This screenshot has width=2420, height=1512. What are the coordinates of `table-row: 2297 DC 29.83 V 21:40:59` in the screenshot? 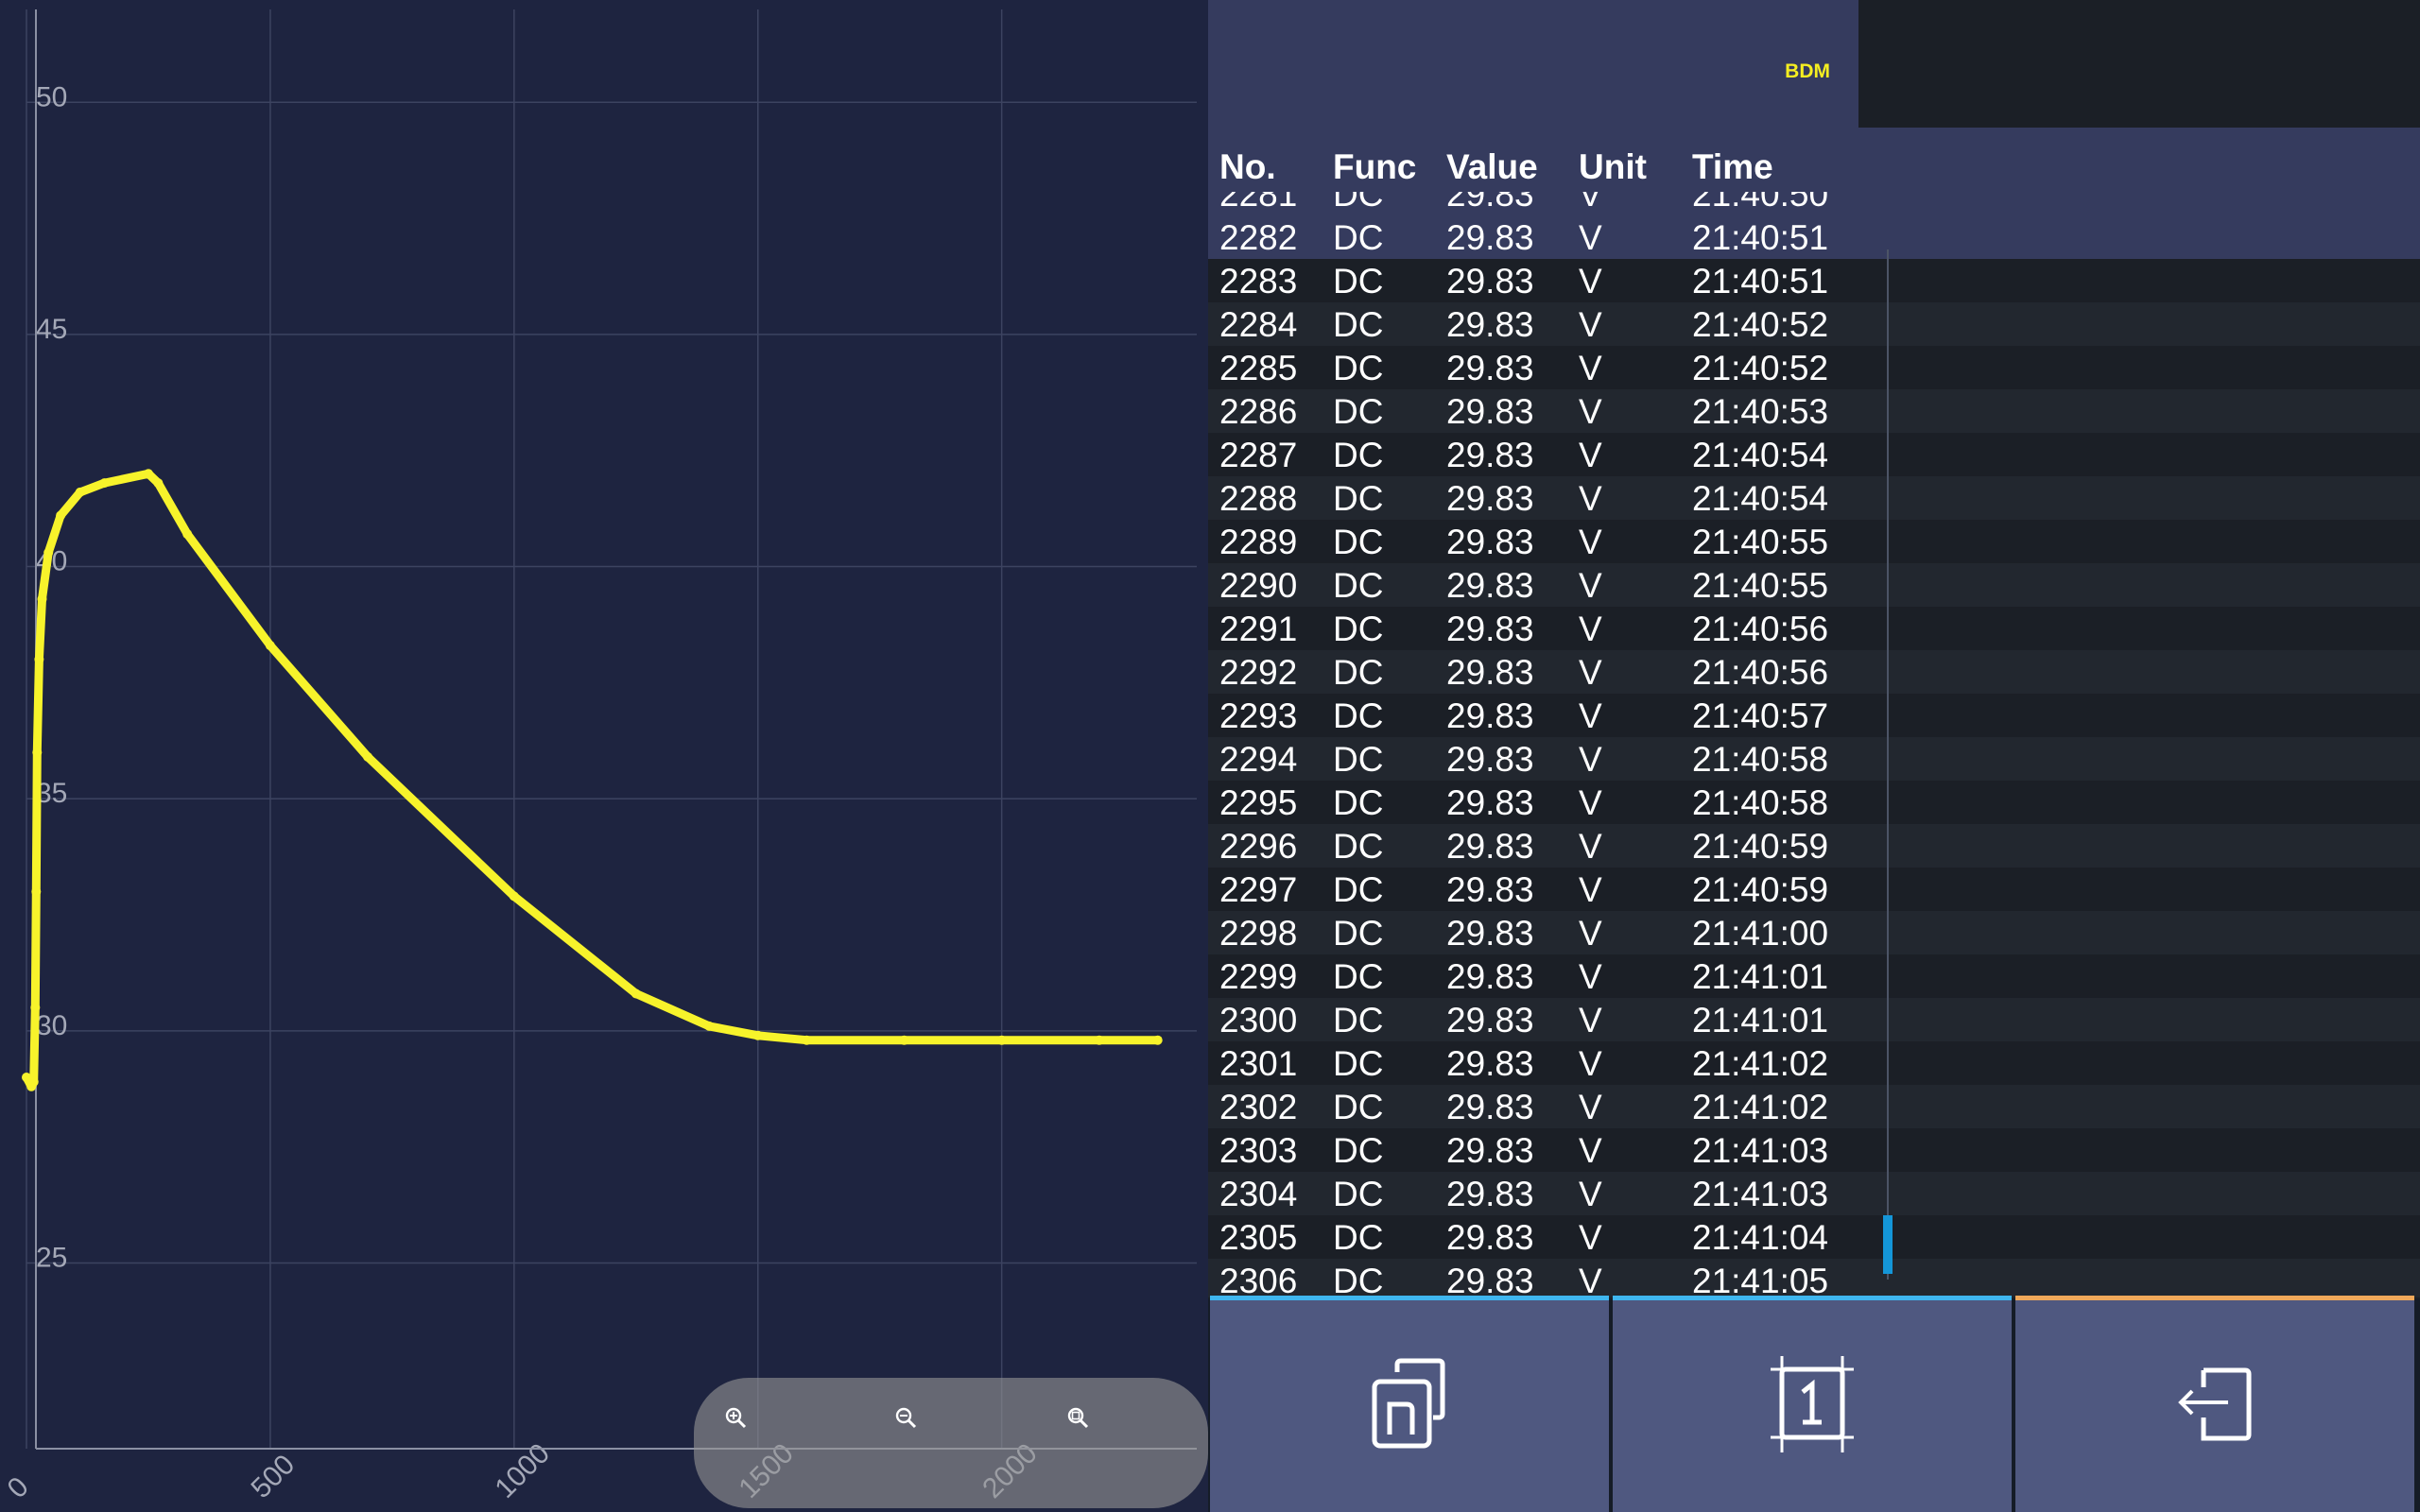 It's located at (1814, 889).